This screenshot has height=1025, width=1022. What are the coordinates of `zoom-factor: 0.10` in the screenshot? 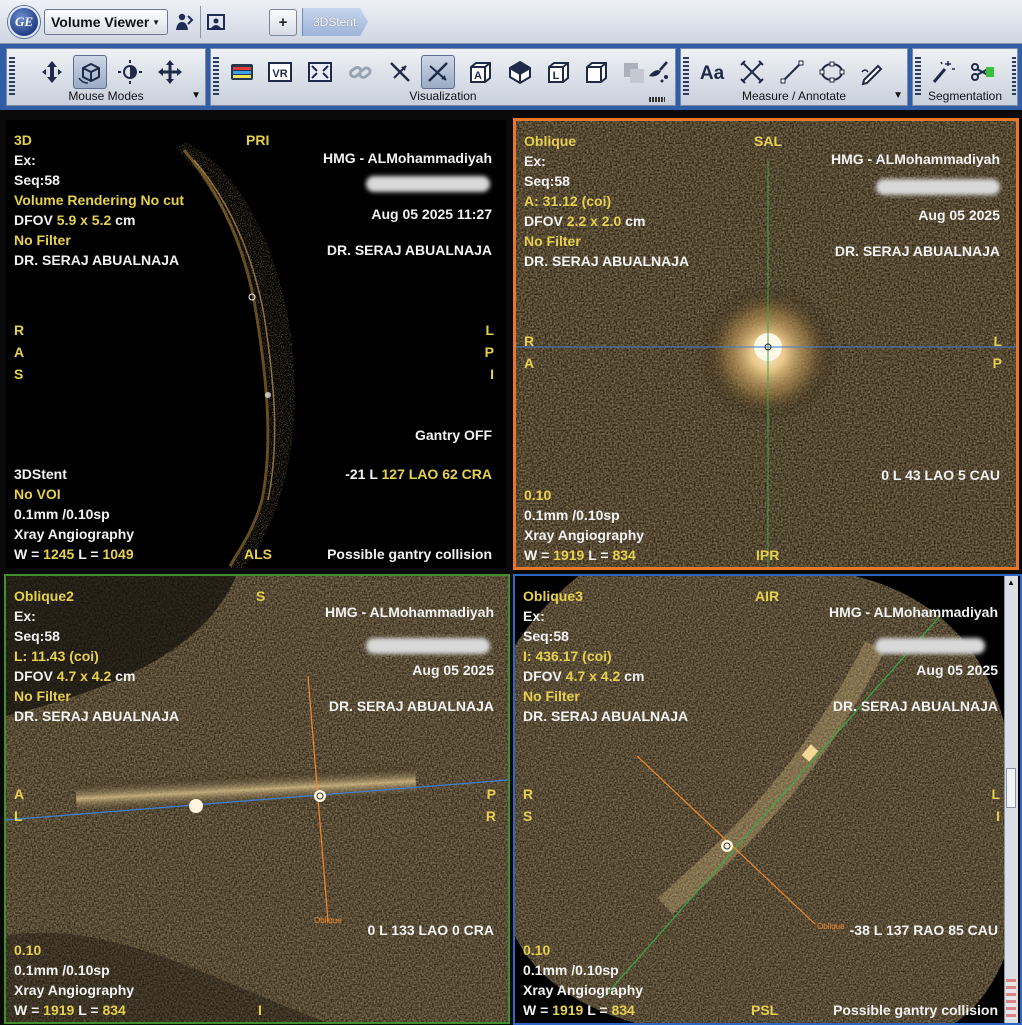 It's located at (28, 950).